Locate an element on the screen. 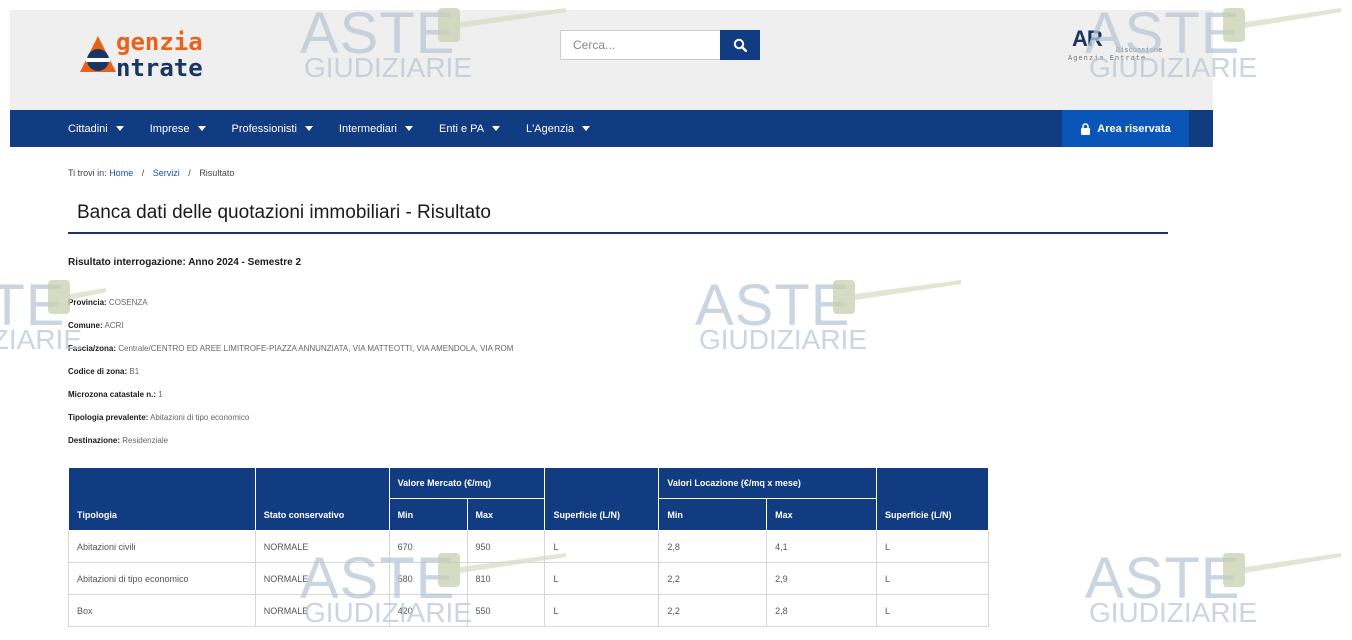 Image resolution: width=1352 pixels, height=640 pixels. info-value: COSENZA is located at coordinates (128, 302).